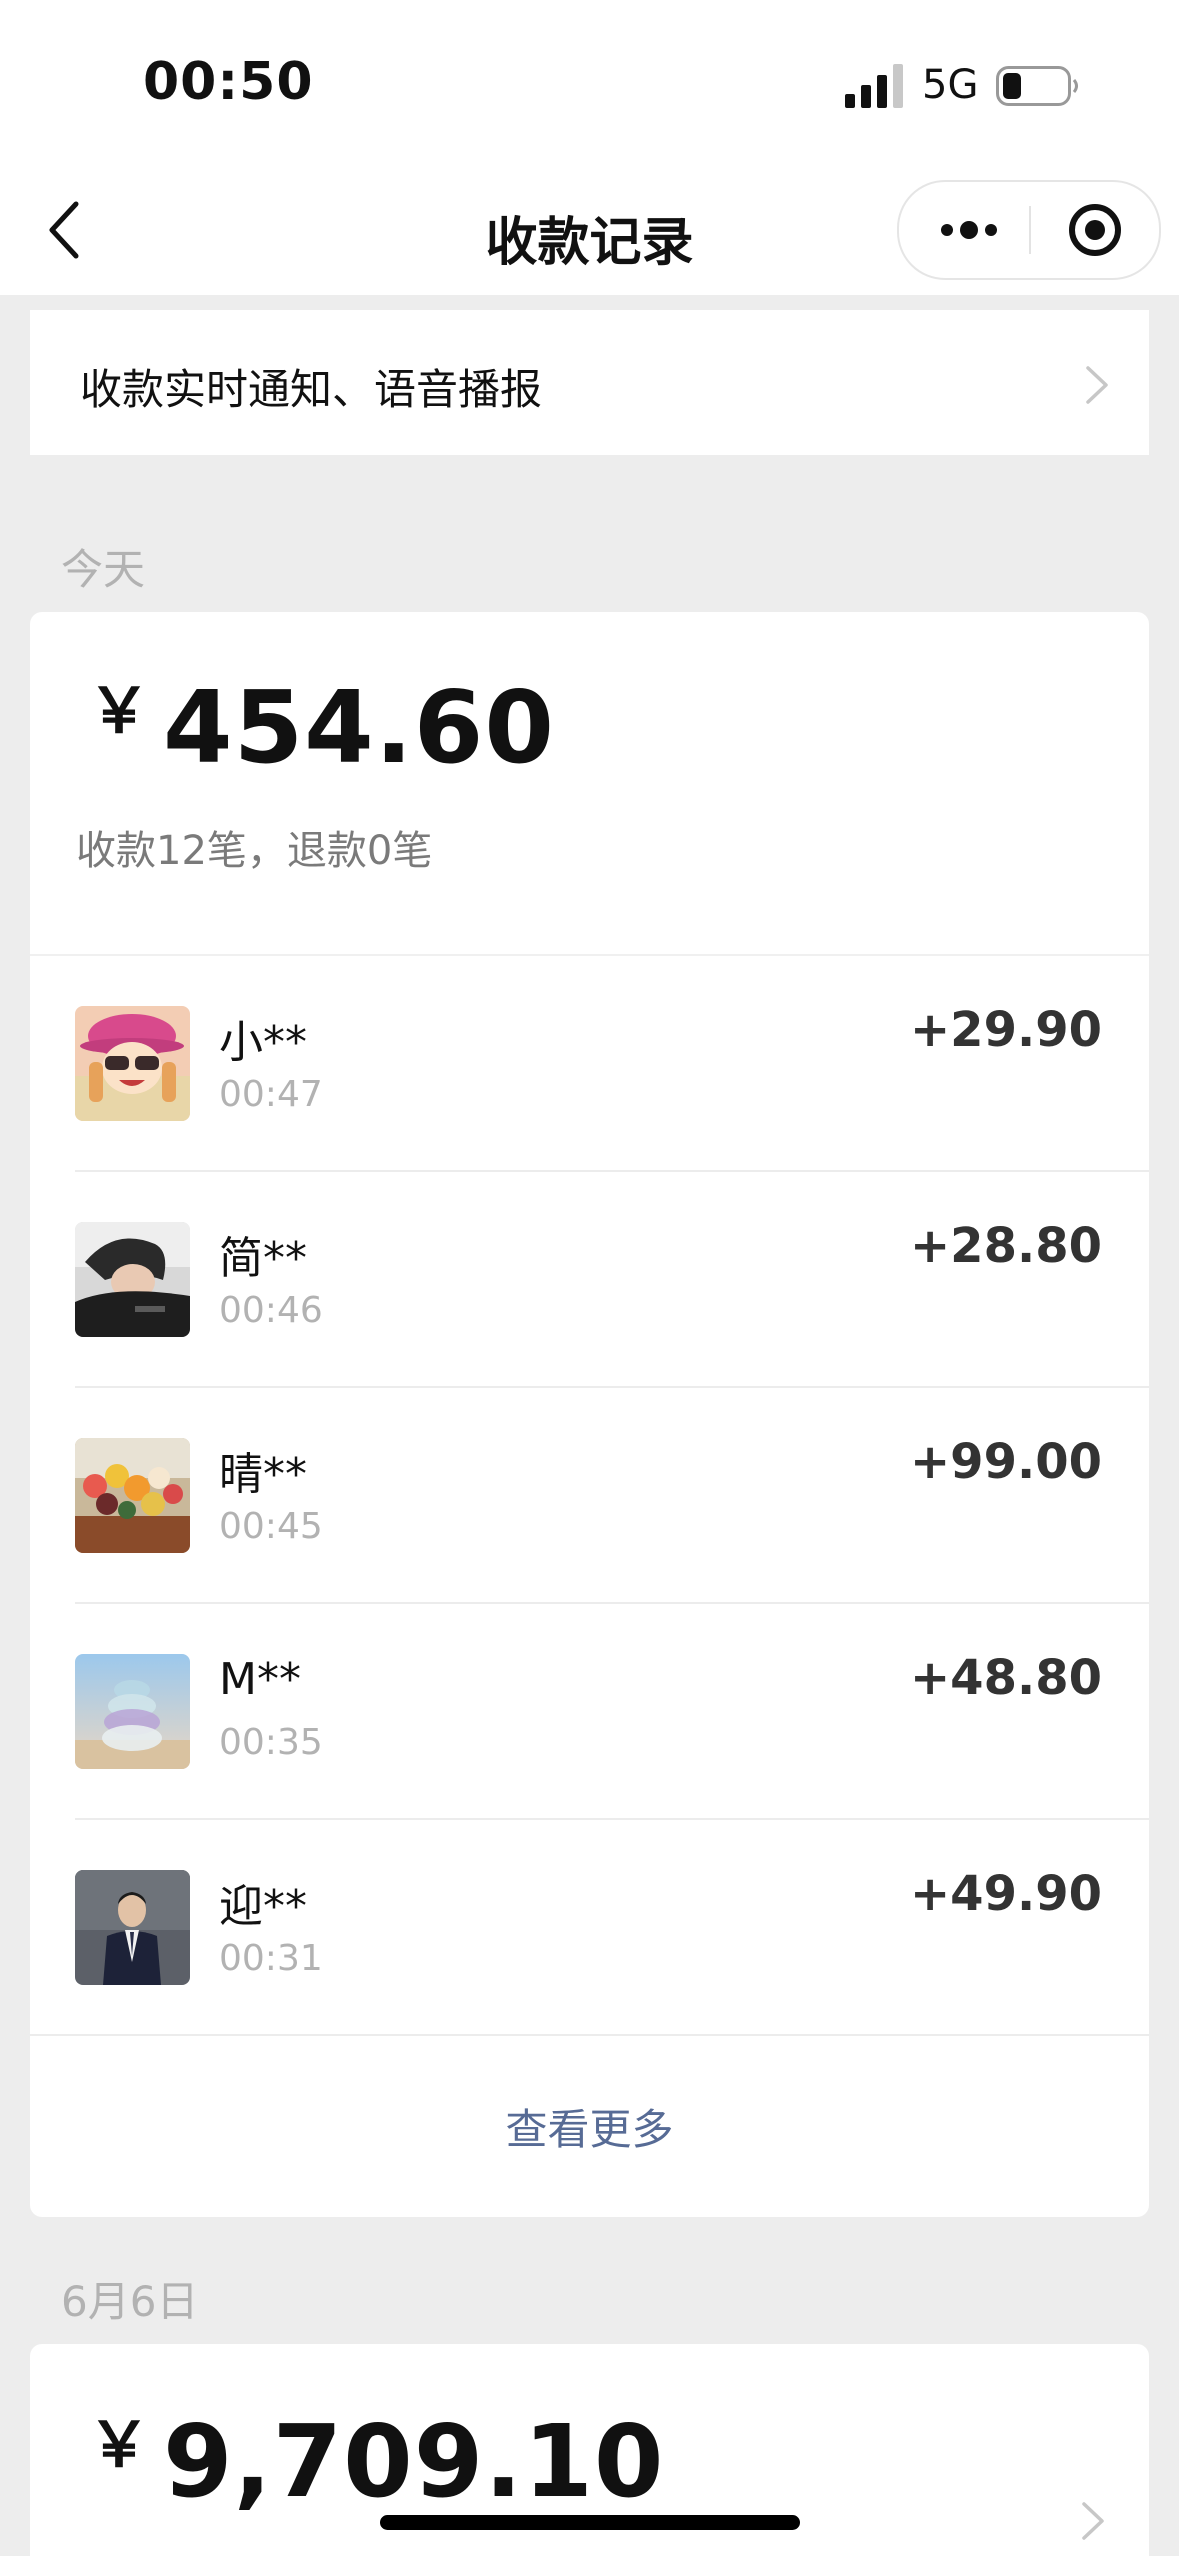 This screenshot has width=1179, height=2556. Describe the element at coordinates (414, 2461) in the screenshot. I see `prev-day-total-value: 9,709.10` at that location.